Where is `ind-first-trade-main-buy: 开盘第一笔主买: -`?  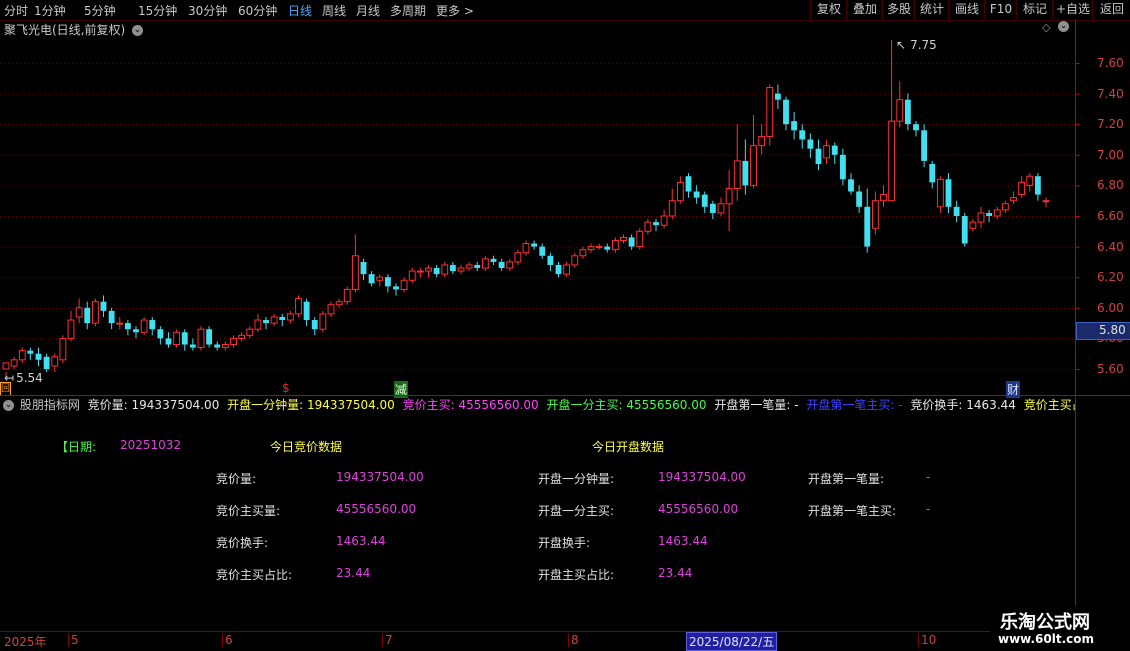 ind-first-trade-main-buy: 开盘第一笔主买: - is located at coordinates (854, 405).